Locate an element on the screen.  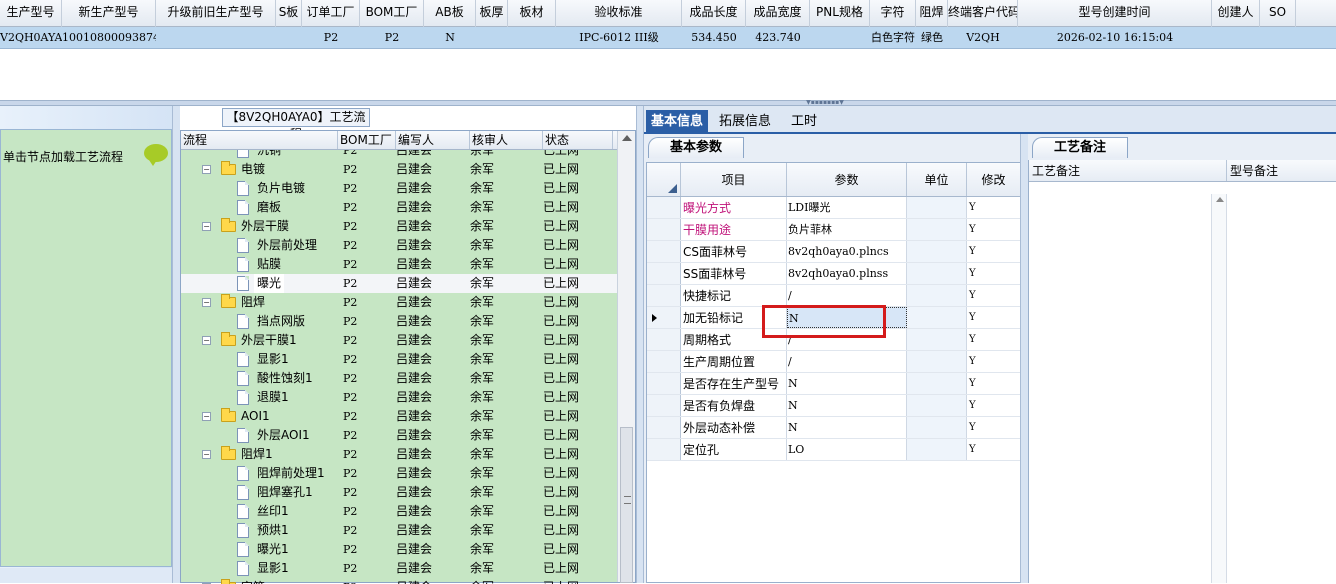
notes-scrollbar is located at coordinates (1219, 388).